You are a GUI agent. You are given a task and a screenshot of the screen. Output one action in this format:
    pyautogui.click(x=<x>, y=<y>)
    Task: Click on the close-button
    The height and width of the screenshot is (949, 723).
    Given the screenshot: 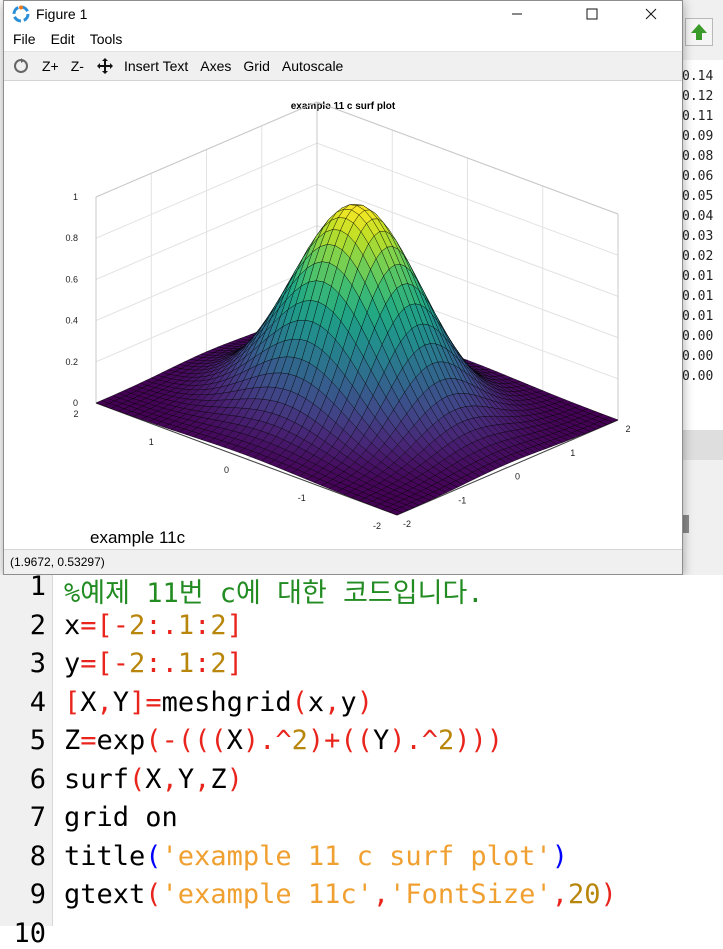 What is the action you would take?
    pyautogui.click(x=651, y=14)
    